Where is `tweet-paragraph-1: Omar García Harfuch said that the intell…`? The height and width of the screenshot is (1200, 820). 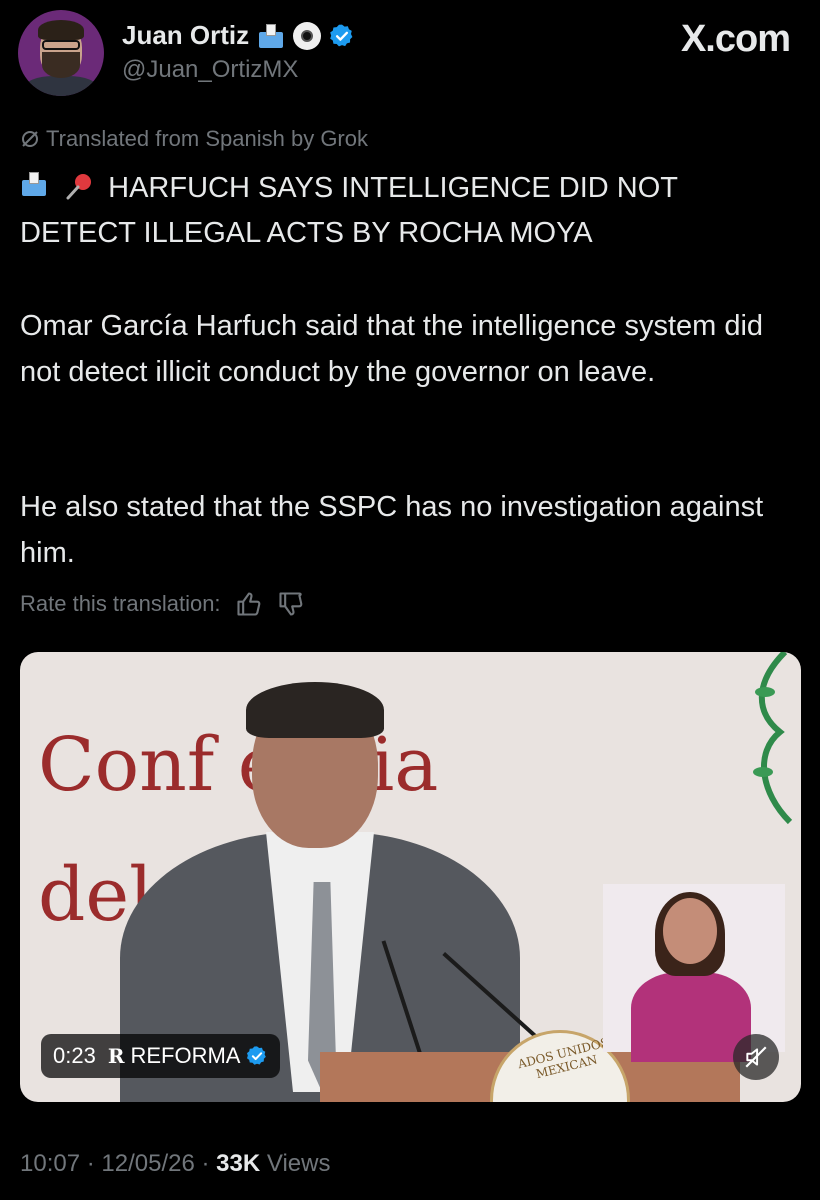 tweet-paragraph-1: Omar García Harfuch said that the intell… is located at coordinates (392, 349).